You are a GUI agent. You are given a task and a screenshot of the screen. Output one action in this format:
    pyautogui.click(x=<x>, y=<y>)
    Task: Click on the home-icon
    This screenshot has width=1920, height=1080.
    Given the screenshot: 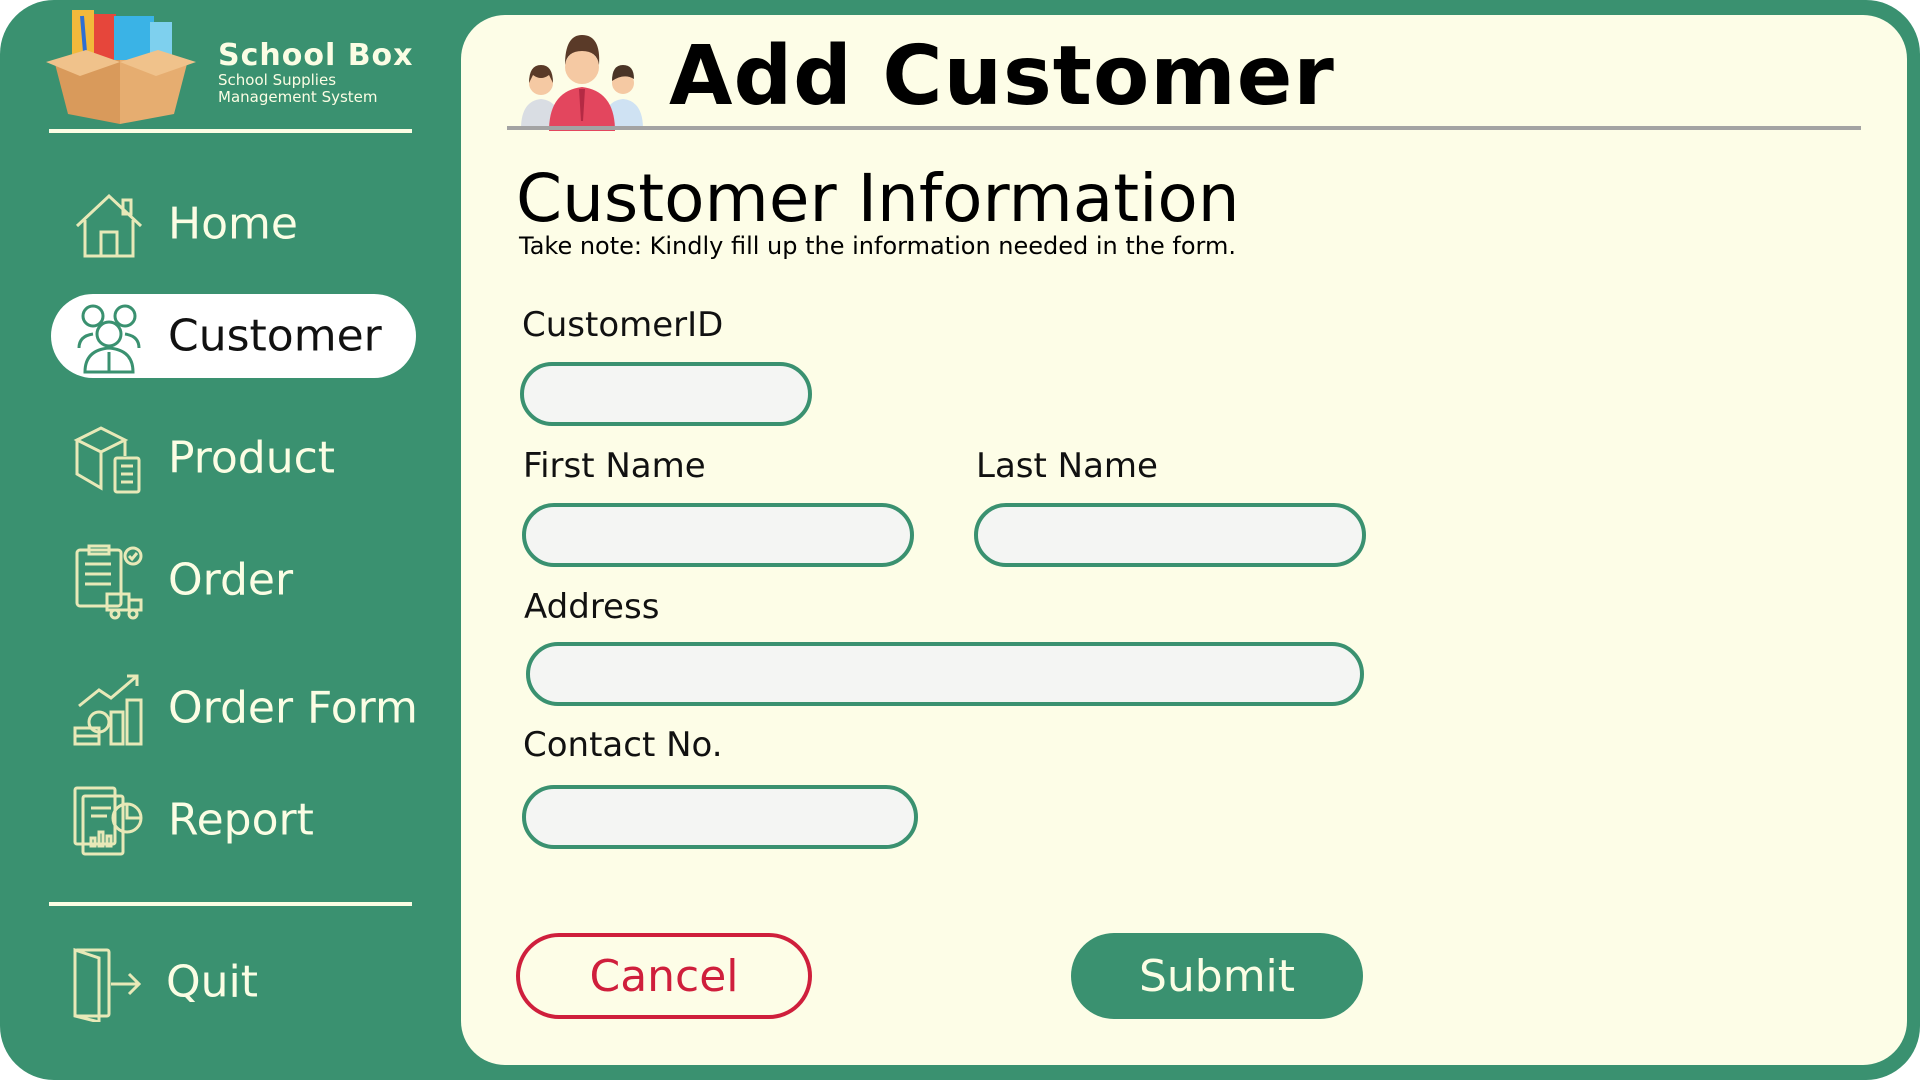 What is the action you would take?
    pyautogui.click(x=109, y=225)
    